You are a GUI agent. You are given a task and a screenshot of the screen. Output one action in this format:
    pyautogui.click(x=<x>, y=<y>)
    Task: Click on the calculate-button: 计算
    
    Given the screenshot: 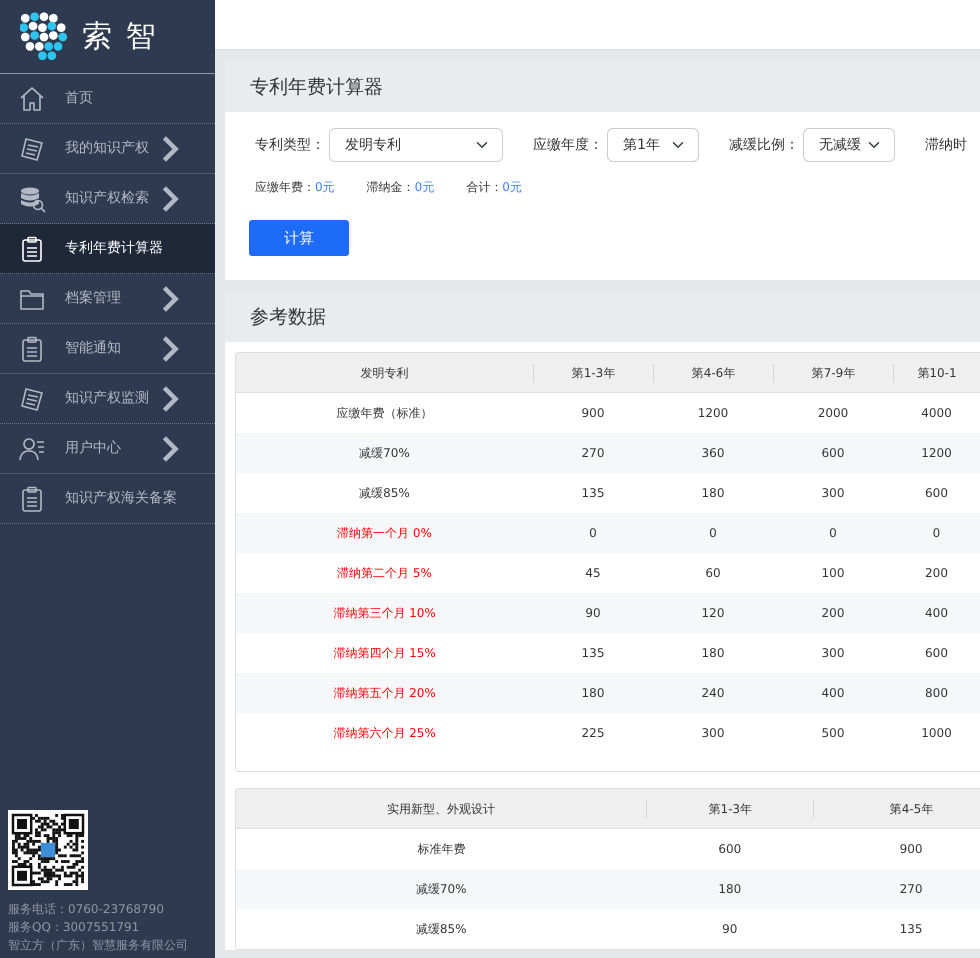 What is the action you would take?
    pyautogui.click(x=299, y=238)
    